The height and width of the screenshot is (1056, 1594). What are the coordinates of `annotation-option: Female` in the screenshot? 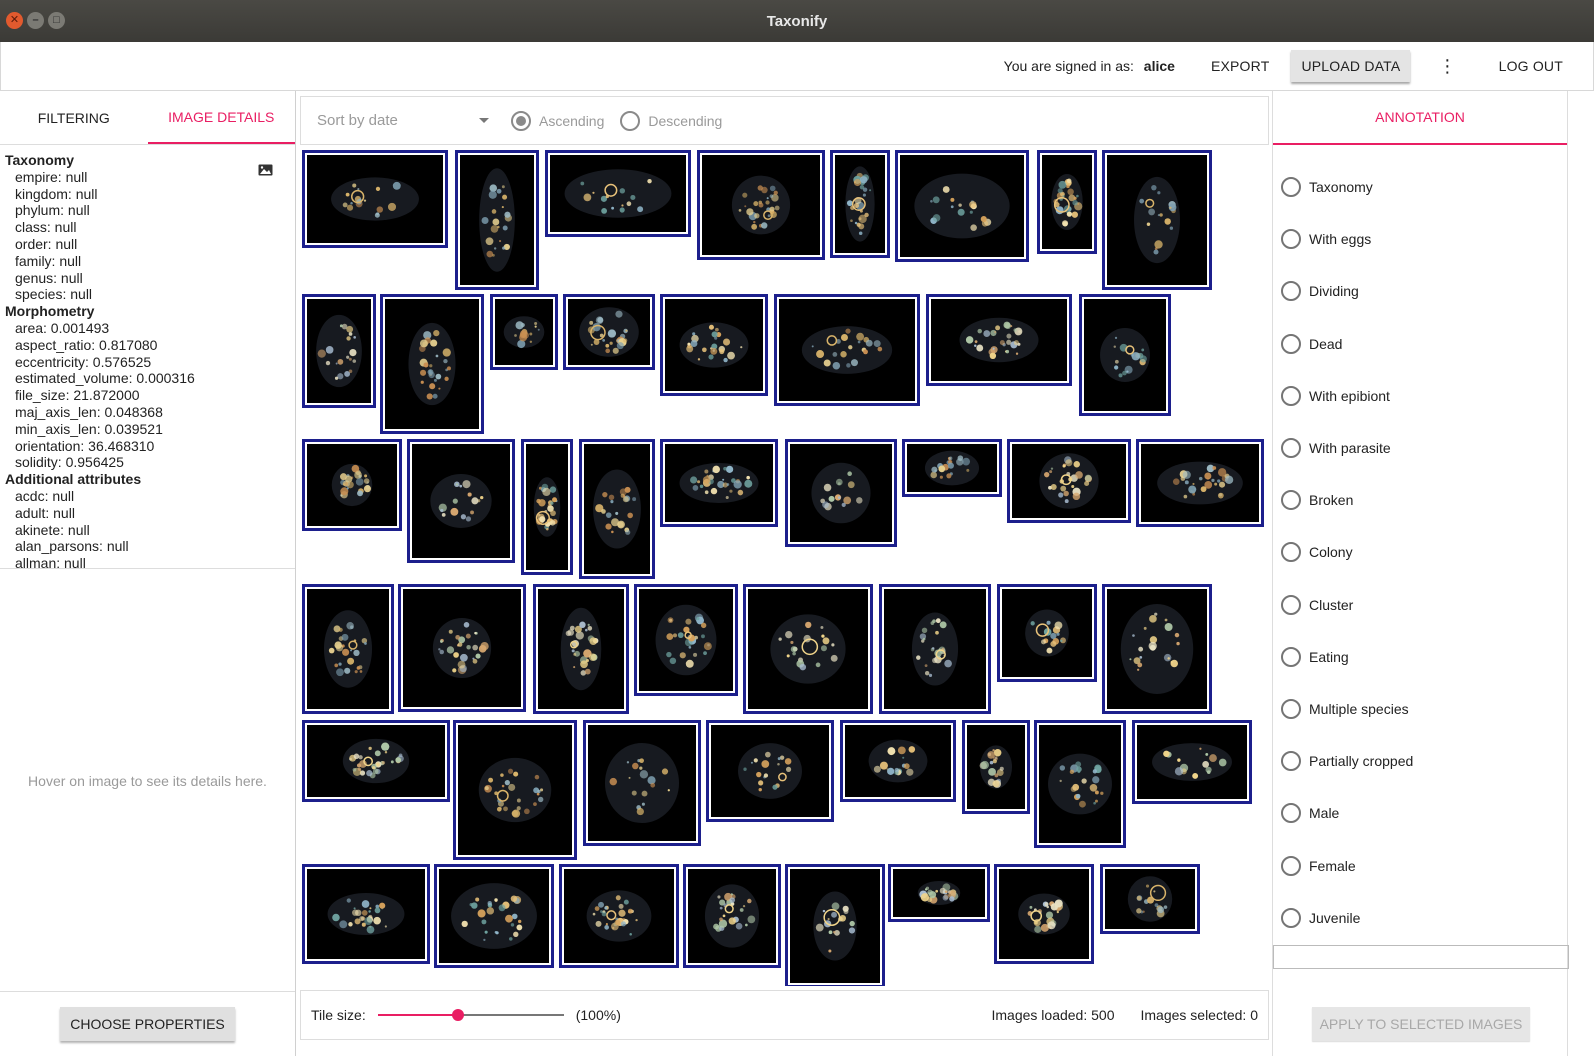 It's located at (1420, 865).